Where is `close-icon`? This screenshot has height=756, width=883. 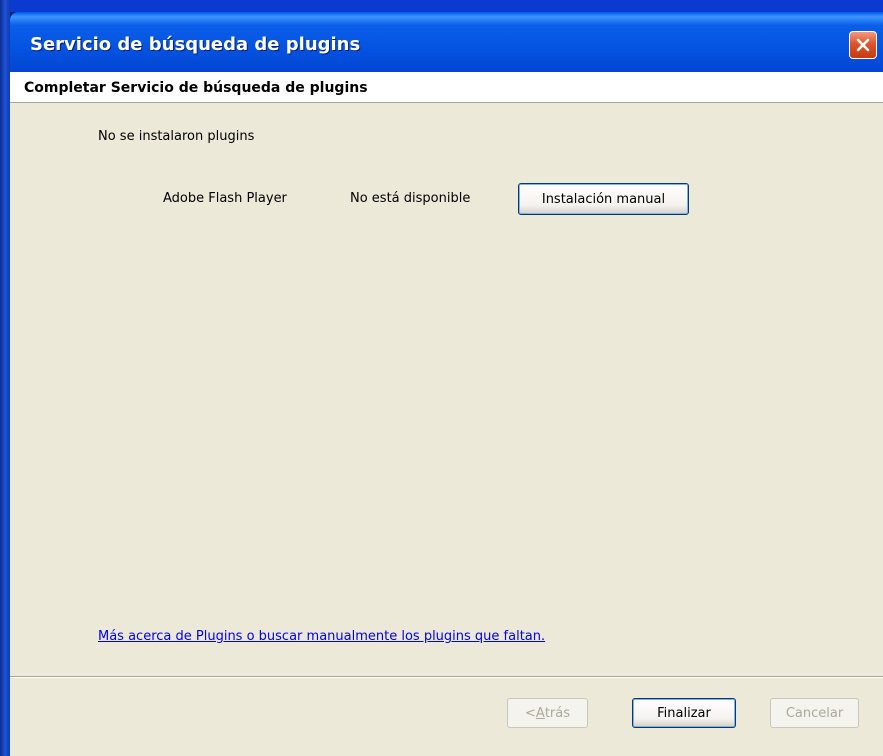
close-icon is located at coordinates (863, 45).